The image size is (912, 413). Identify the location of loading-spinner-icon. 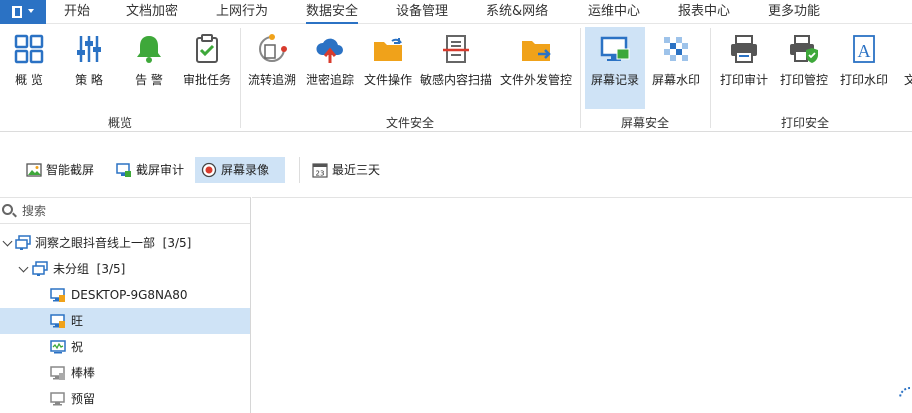
(905, 393).